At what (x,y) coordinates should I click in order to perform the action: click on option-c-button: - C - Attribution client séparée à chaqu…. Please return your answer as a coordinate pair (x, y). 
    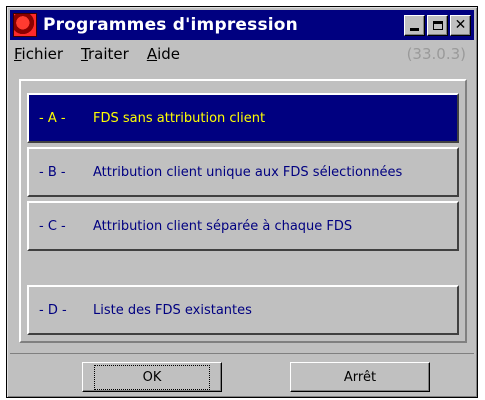
    Looking at the image, I should click on (243, 226).